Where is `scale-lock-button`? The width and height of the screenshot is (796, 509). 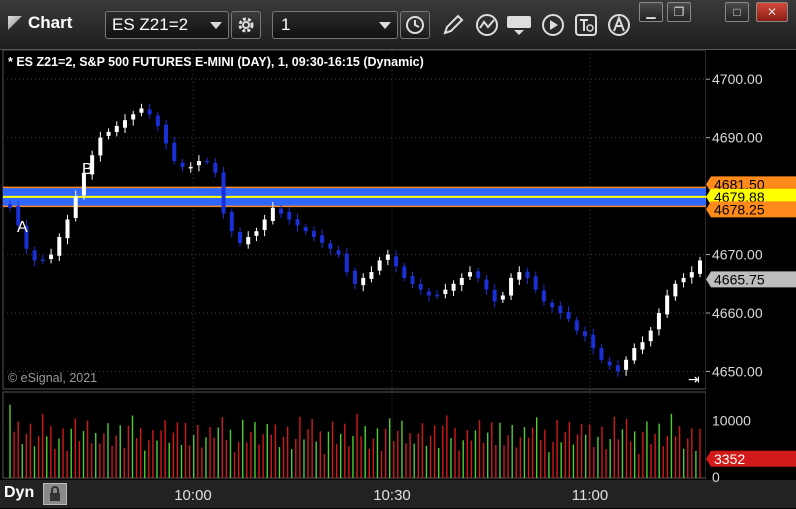
scale-lock-button is located at coordinates (55, 494).